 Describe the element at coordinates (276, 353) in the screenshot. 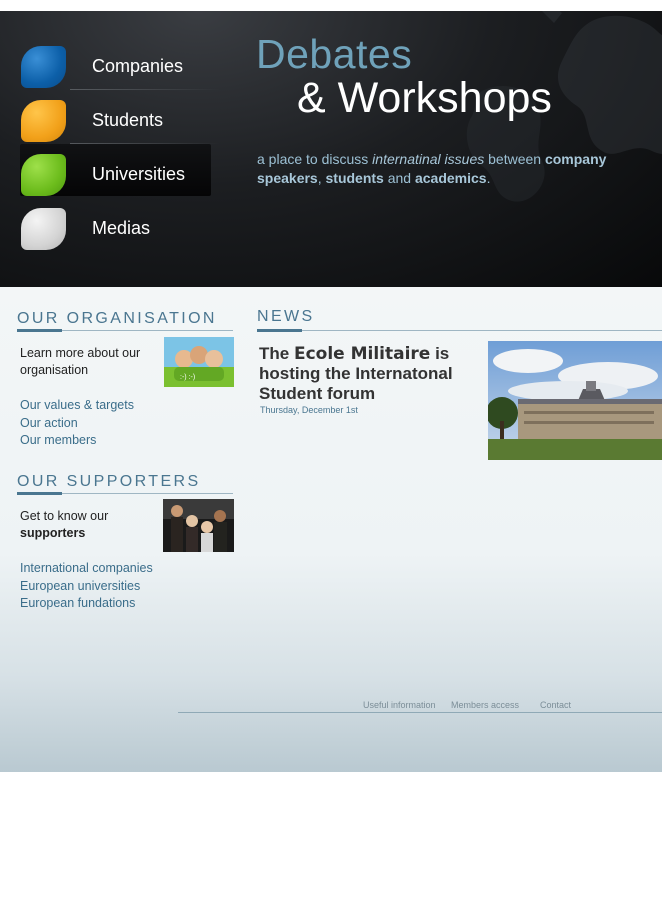

I see `headline-text: The` at that location.